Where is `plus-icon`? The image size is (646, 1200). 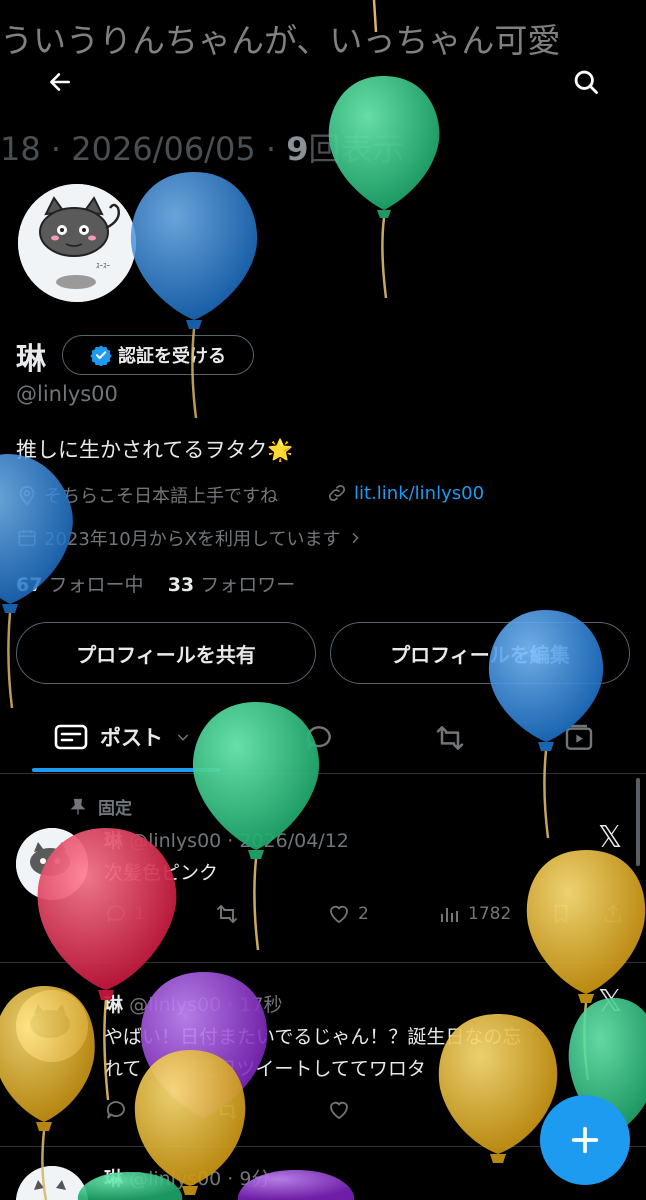
plus-icon is located at coordinates (585, 1140).